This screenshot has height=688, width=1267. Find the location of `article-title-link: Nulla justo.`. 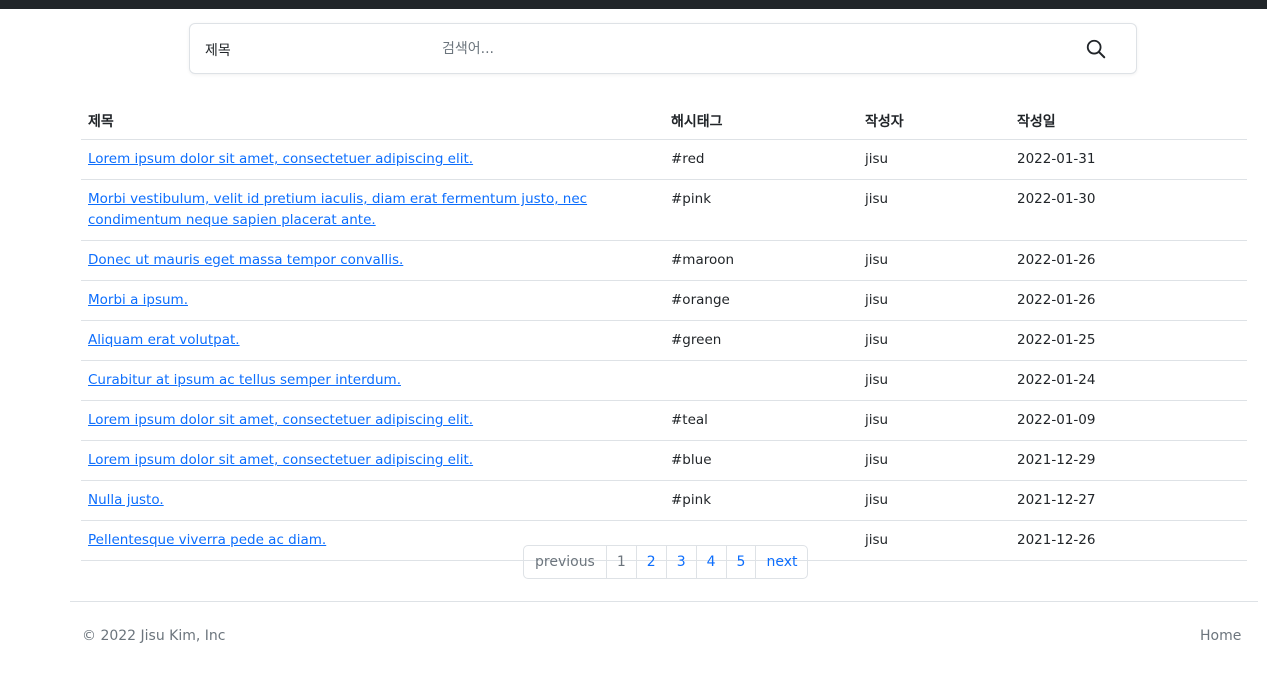

article-title-link: Nulla justo. is located at coordinates (126, 500).